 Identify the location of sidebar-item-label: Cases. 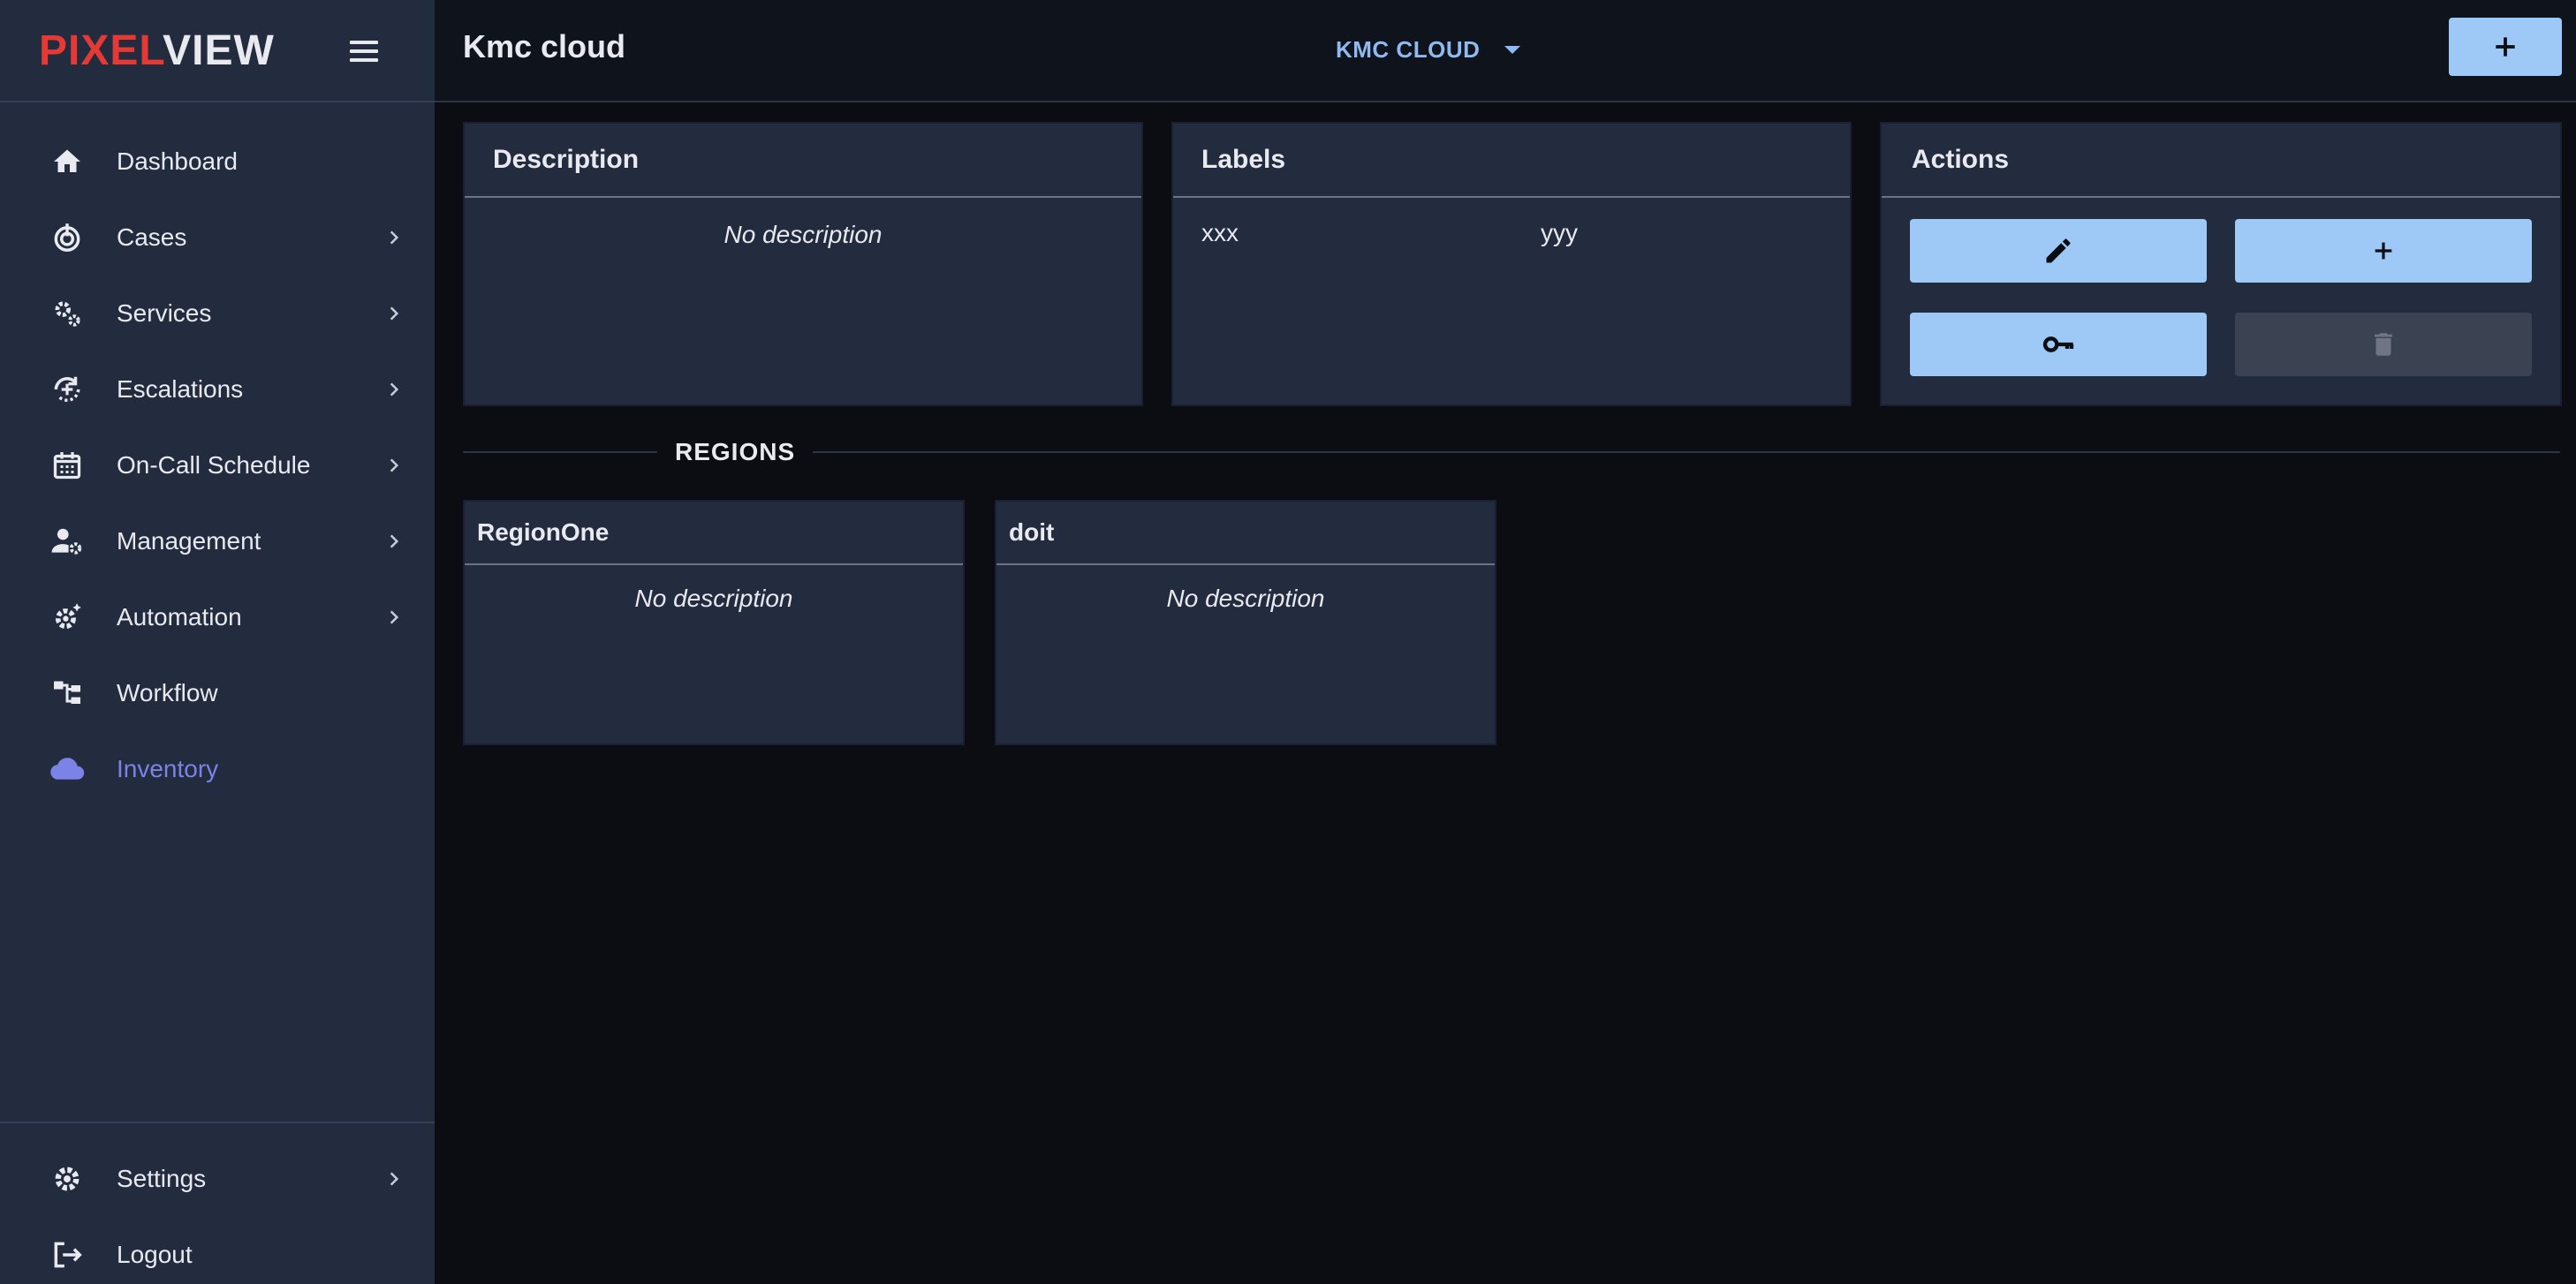
(152, 237).